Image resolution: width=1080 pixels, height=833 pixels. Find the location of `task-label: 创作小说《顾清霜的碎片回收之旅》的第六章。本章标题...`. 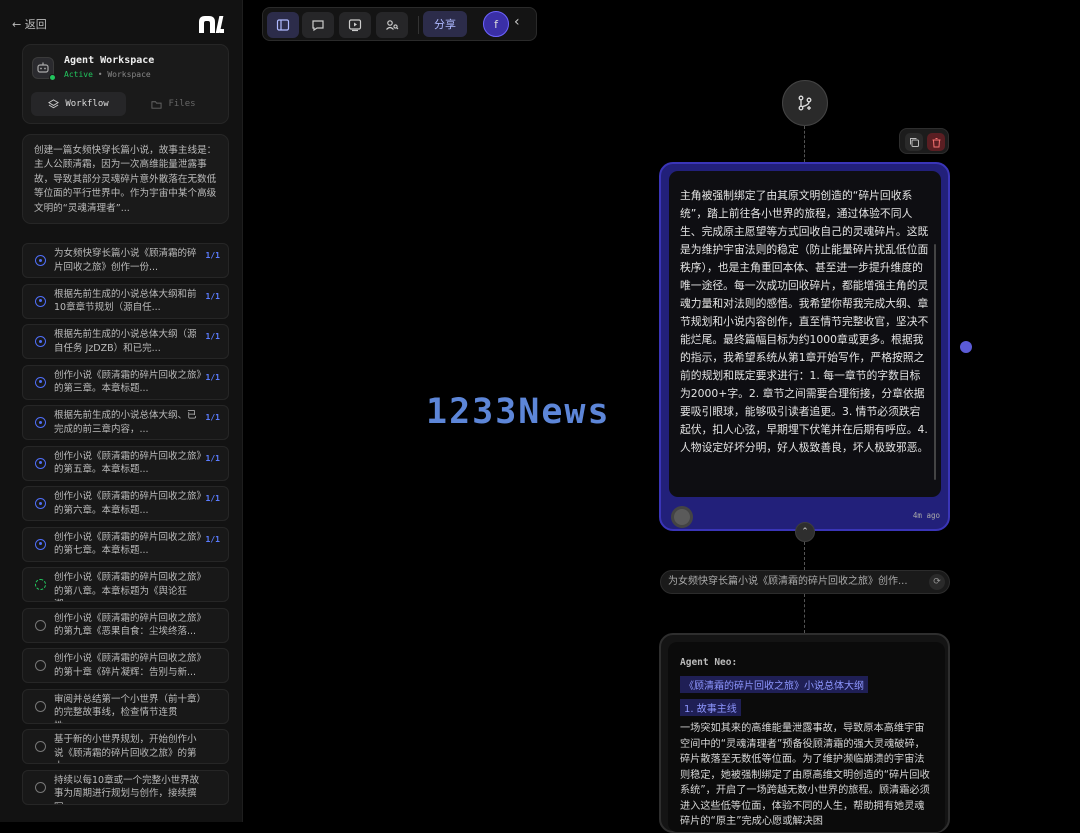

task-label: 创作小说《顾清霜的碎片回收之旅》的第六章。本章标题... is located at coordinates (128, 503).